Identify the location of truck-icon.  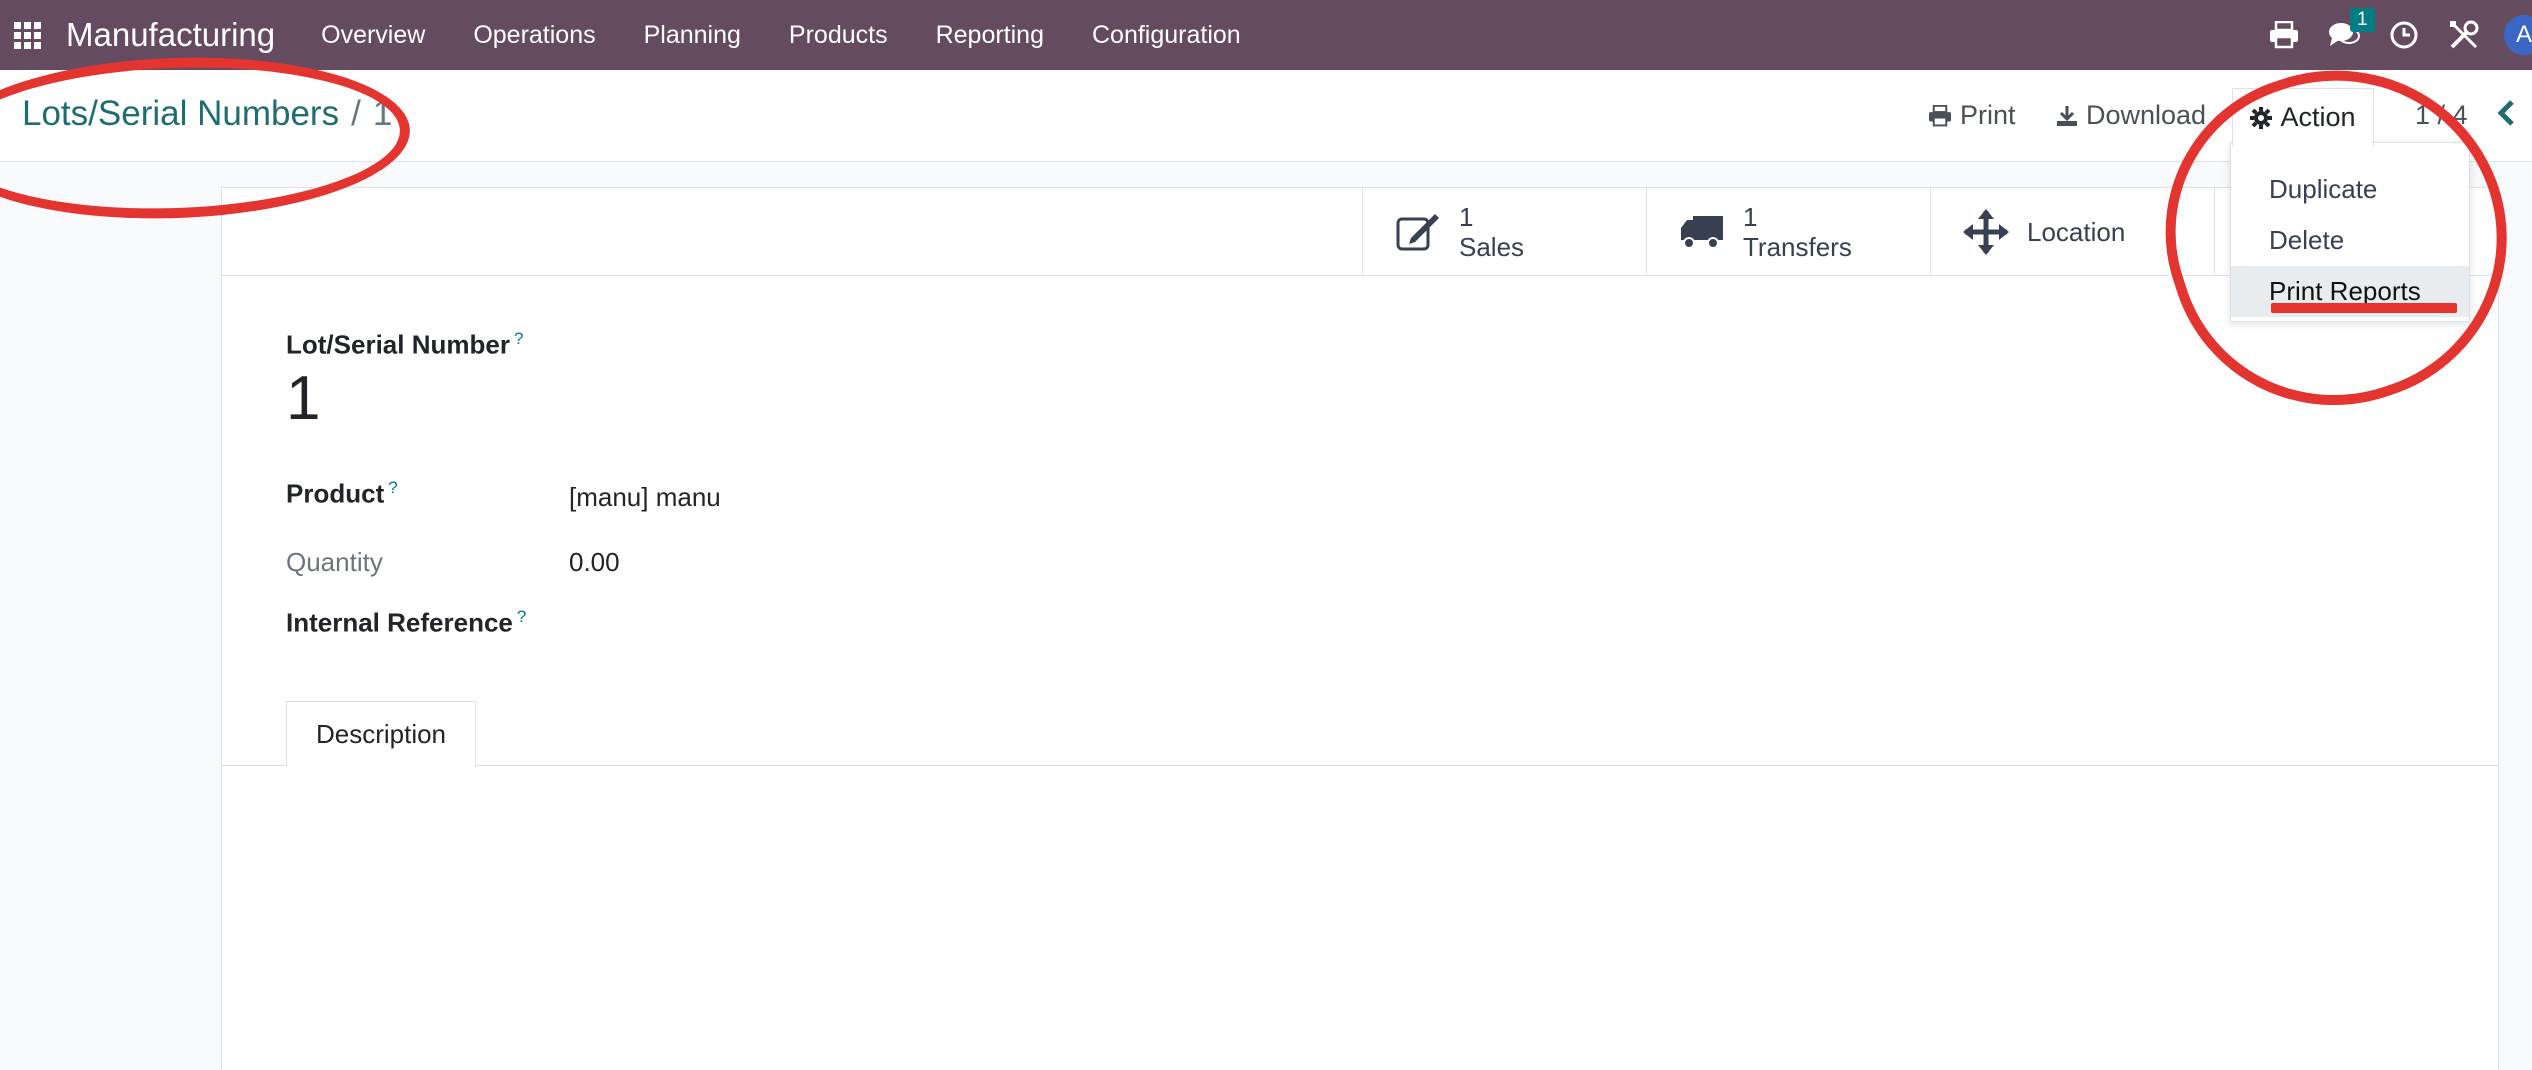
(1702, 232).